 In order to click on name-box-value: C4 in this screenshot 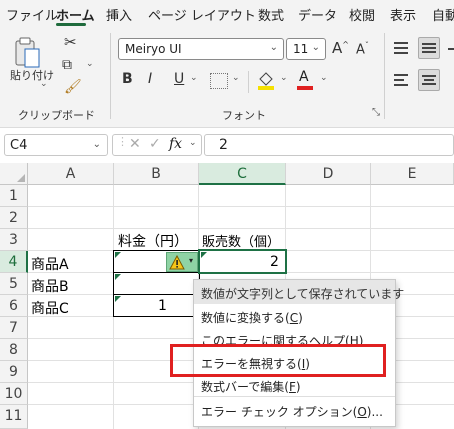, I will do `click(19, 145)`.